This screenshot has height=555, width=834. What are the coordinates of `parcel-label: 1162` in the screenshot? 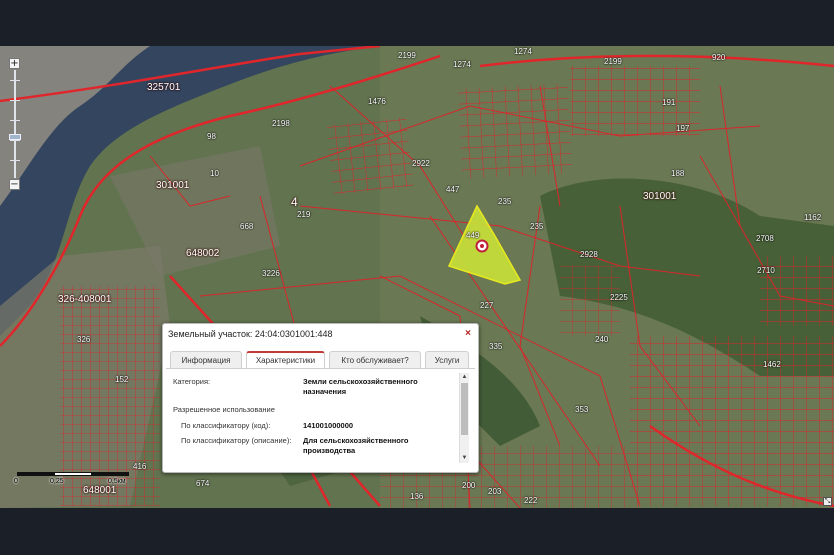 It's located at (813, 217).